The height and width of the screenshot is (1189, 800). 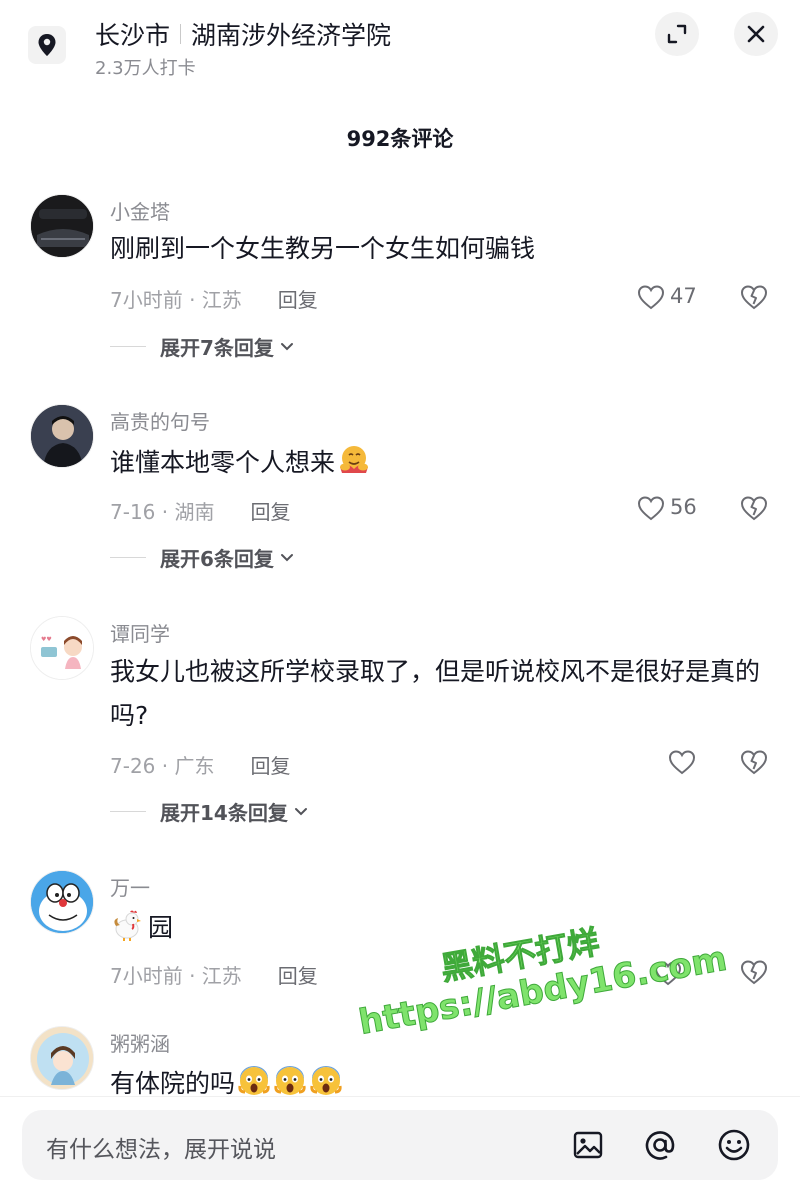 I want to click on comment-time-location: 7-16 · 湖南, so click(x=162, y=512).